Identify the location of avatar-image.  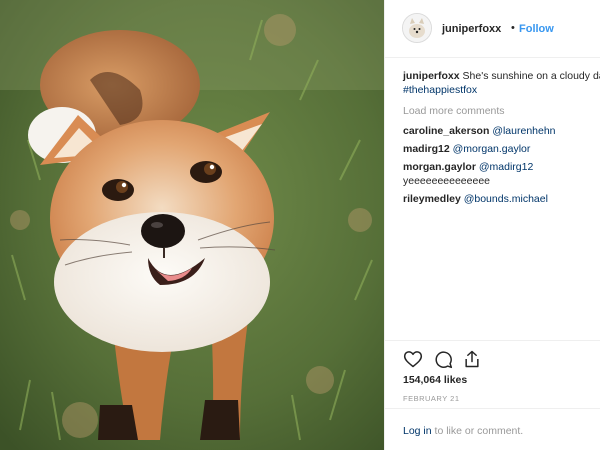
(417, 28).